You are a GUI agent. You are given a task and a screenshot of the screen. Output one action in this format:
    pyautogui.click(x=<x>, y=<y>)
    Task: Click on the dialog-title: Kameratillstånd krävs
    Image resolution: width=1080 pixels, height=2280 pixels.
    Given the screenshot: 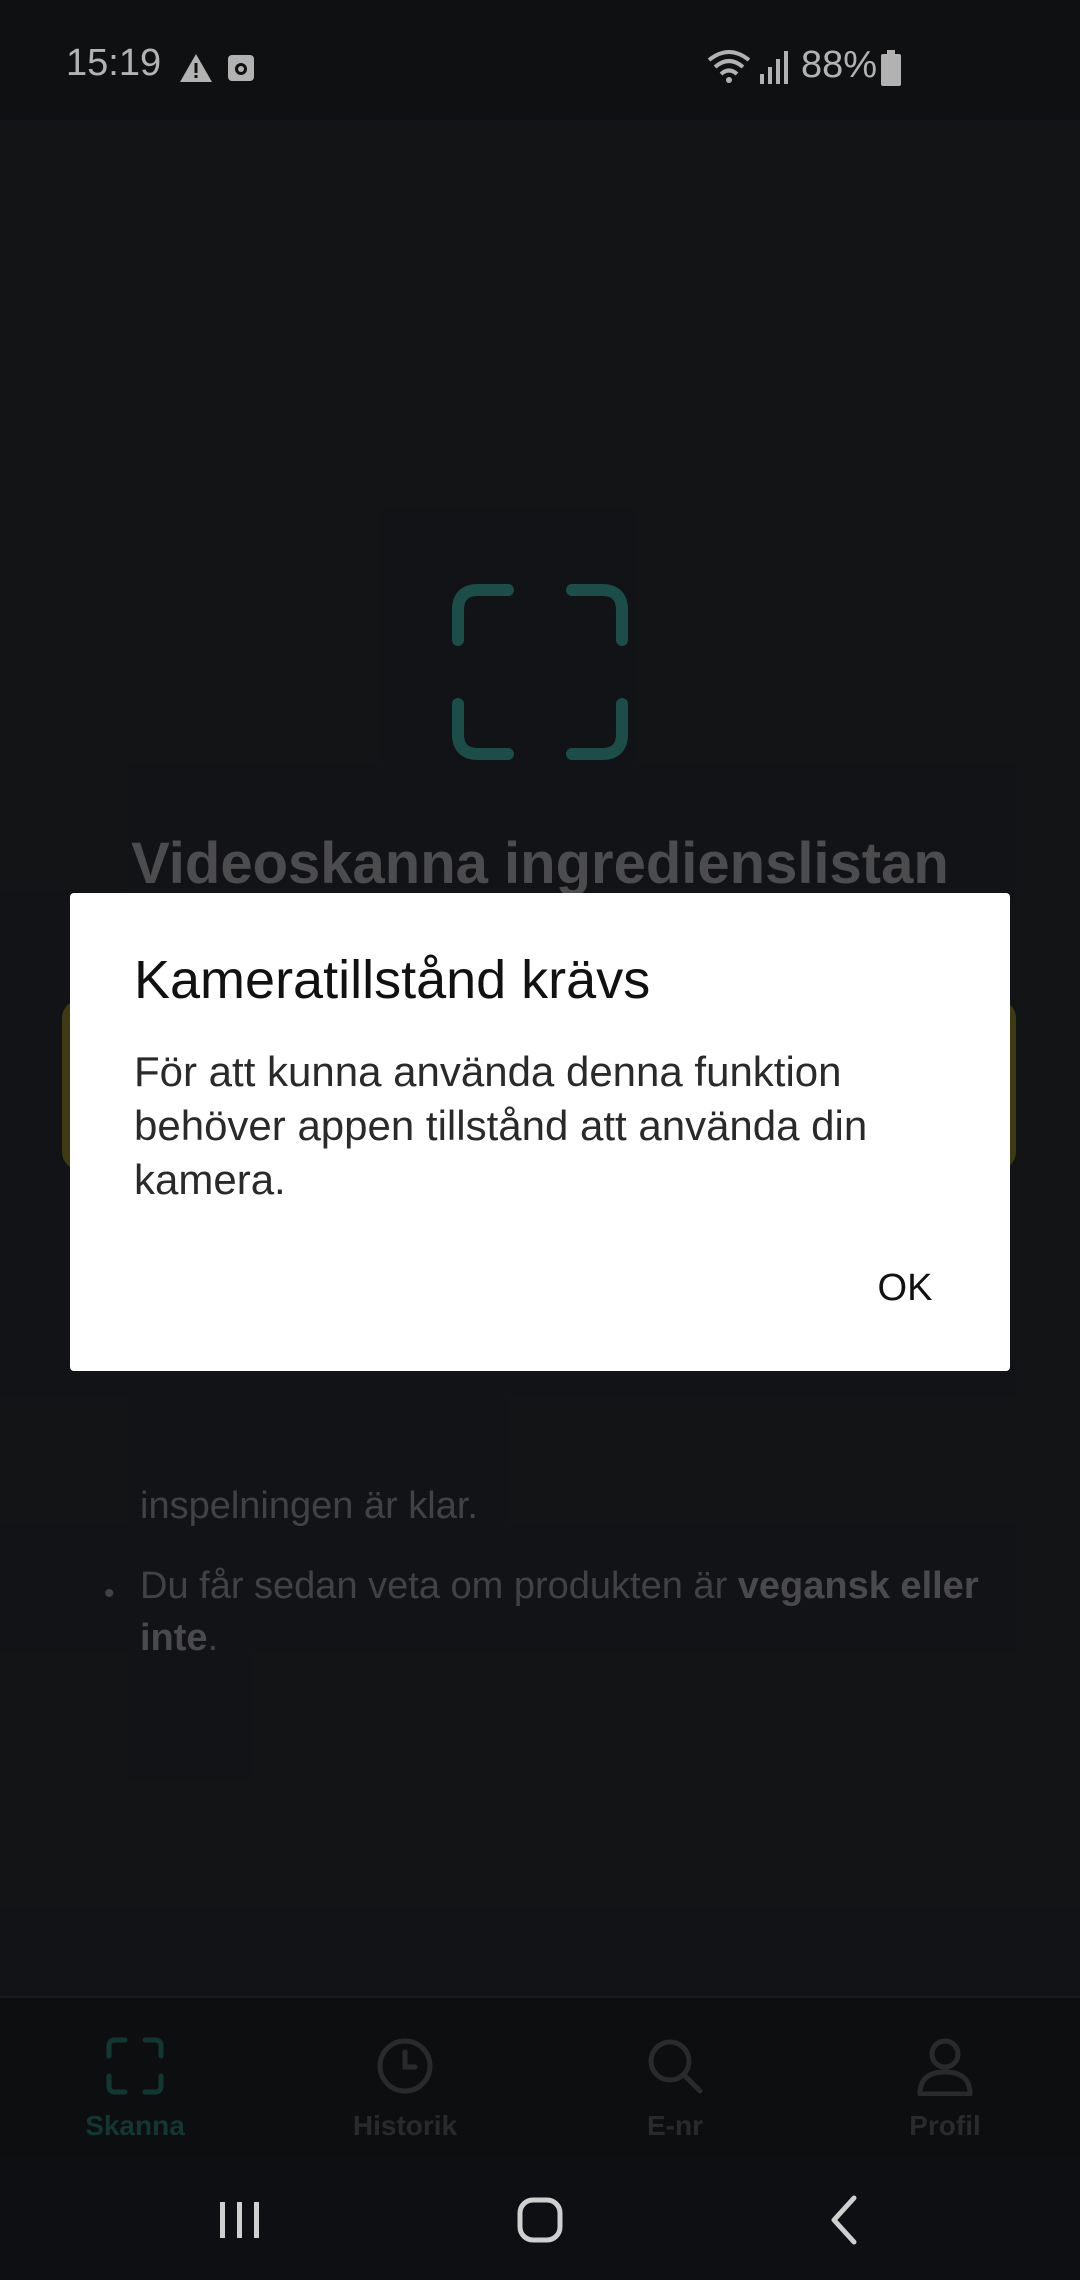 What is the action you would take?
    pyautogui.click(x=392, y=980)
    